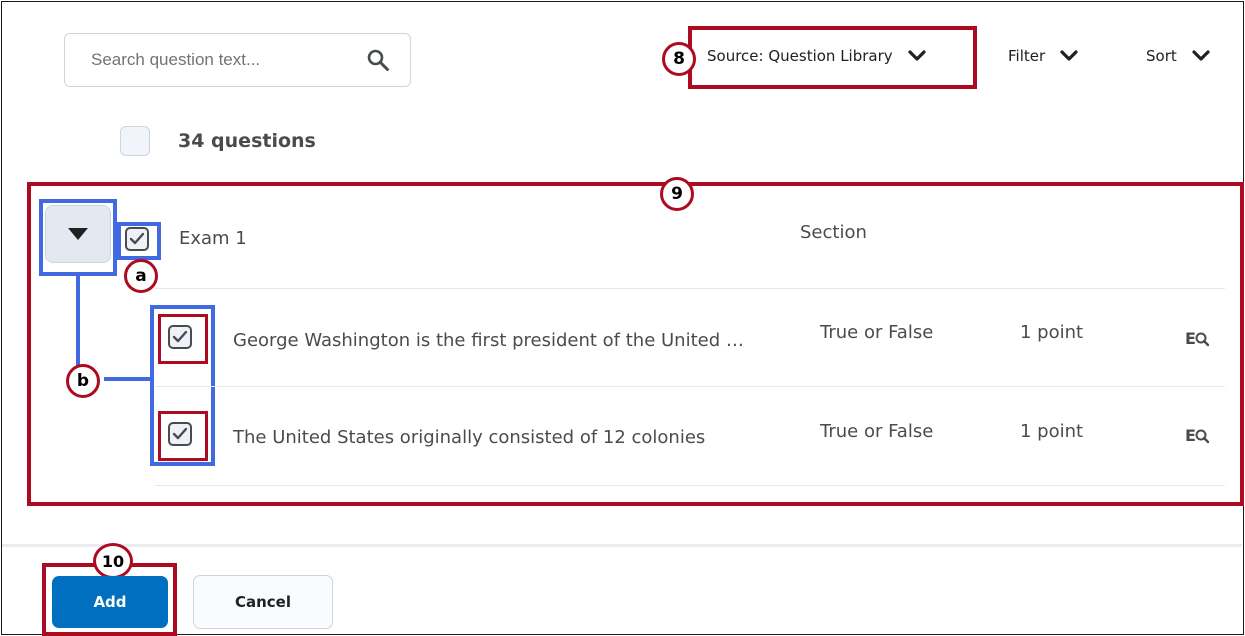  Describe the element at coordinates (110, 602) in the screenshot. I see `add-button: Add` at that location.